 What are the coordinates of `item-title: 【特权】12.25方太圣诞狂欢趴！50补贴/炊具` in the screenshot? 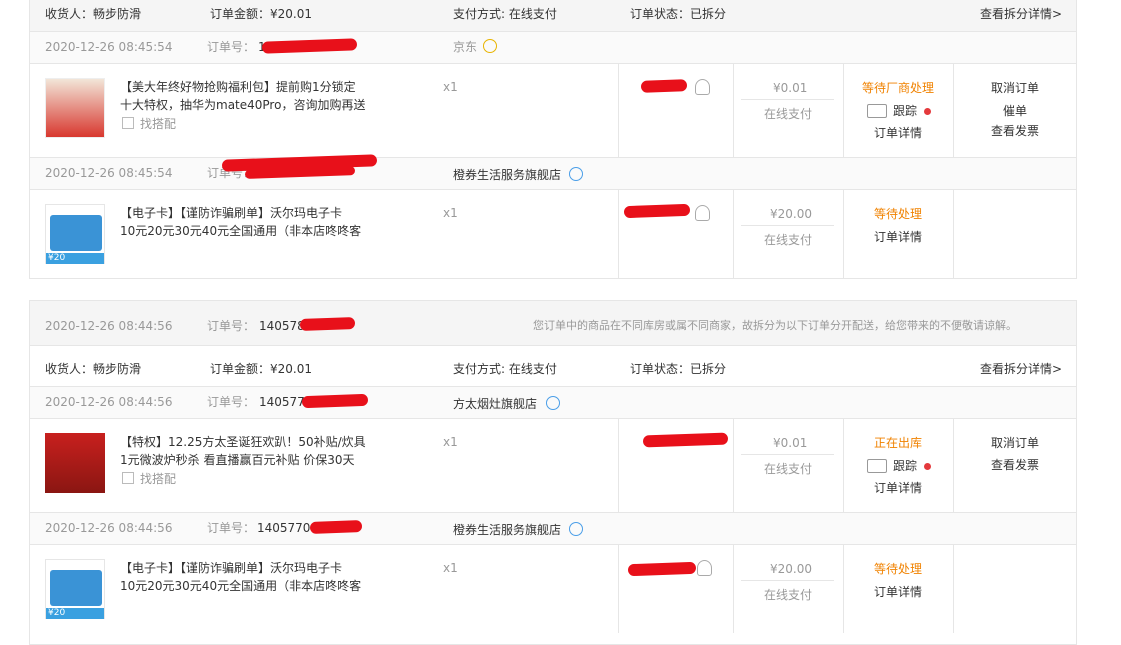 It's located at (243, 442).